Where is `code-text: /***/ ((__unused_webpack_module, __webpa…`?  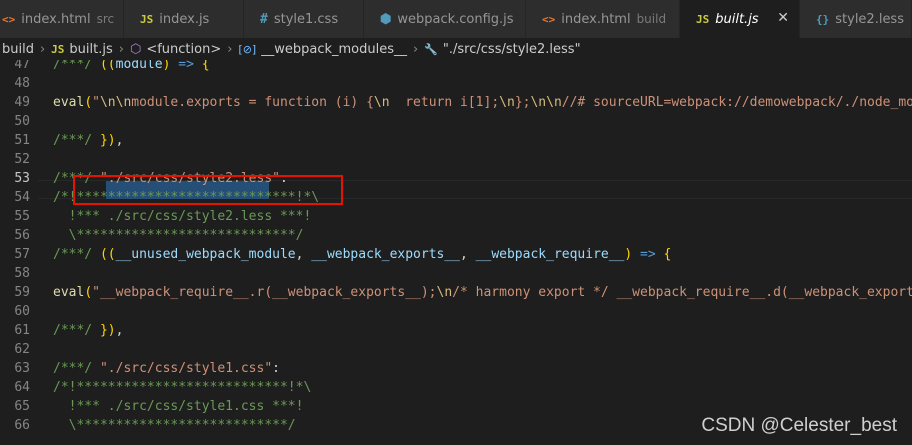 code-text: /***/ ((__unused_webpack_module, __webpa… is located at coordinates (362, 254).